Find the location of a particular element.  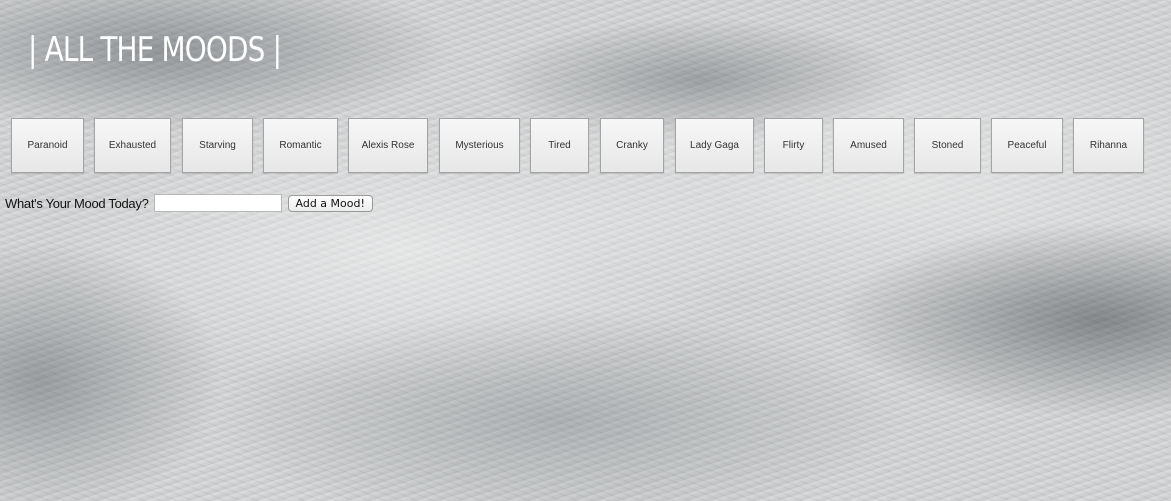

mood-input is located at coordinates (217, 203).